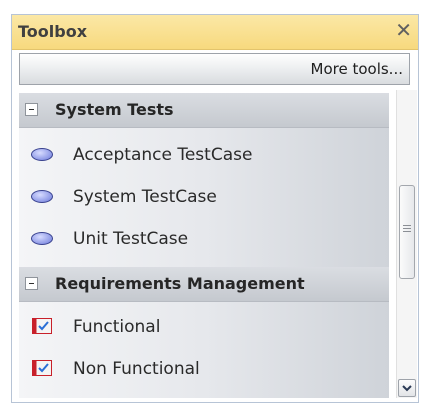 This screenshot has height=407, width=421. Describe the element at coordinates (131, 239) in the screenshot. I see `item-label: Unit TestCase` at that location.